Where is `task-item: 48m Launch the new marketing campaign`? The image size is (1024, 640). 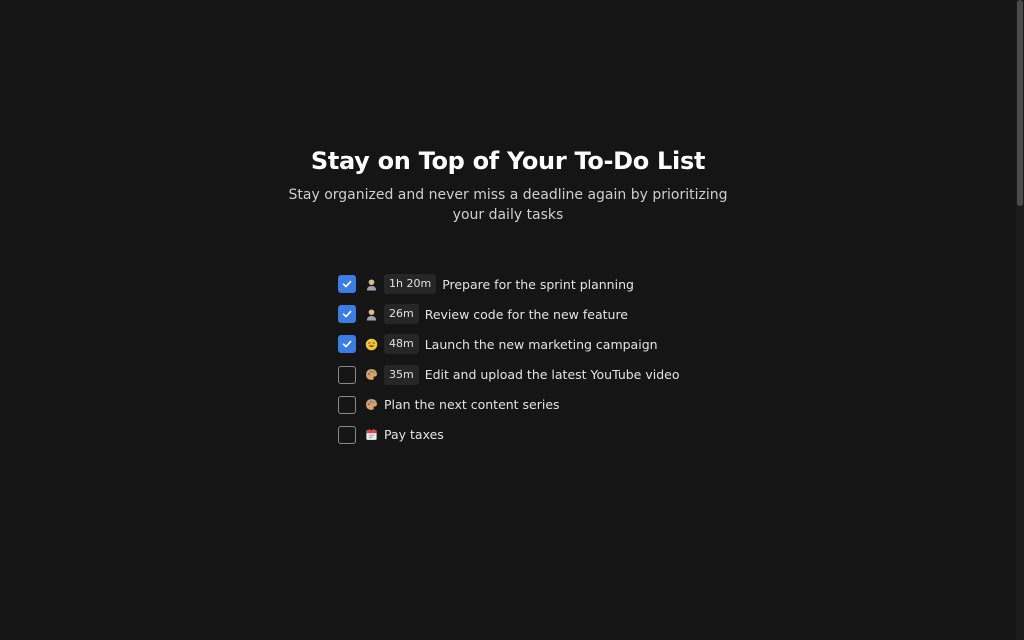
task-item: 48m Launch the new marketing campaign is located at coordinates (548, 344).